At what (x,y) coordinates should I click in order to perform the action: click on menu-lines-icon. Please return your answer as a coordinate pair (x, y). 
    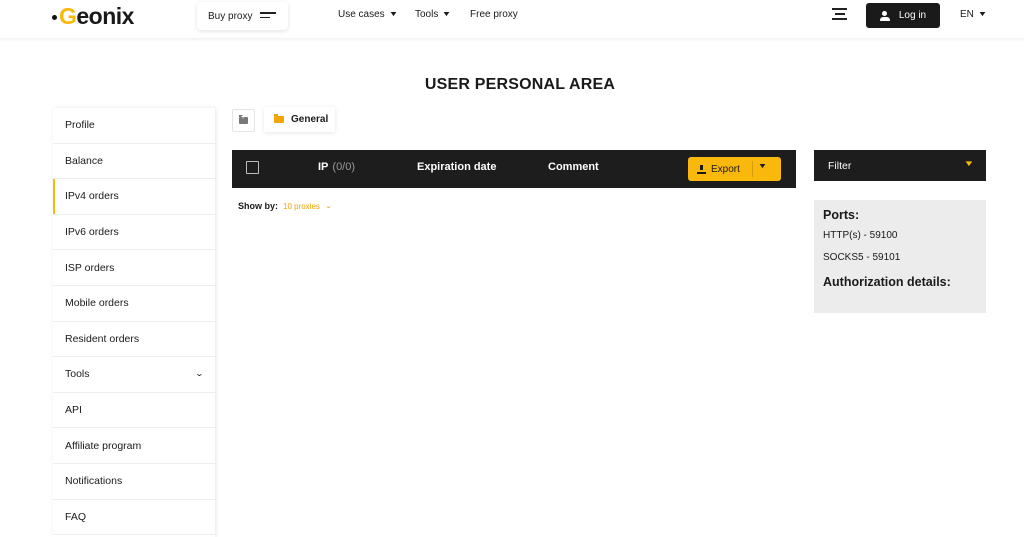
    Looking at the image, I should click on (268, 16).